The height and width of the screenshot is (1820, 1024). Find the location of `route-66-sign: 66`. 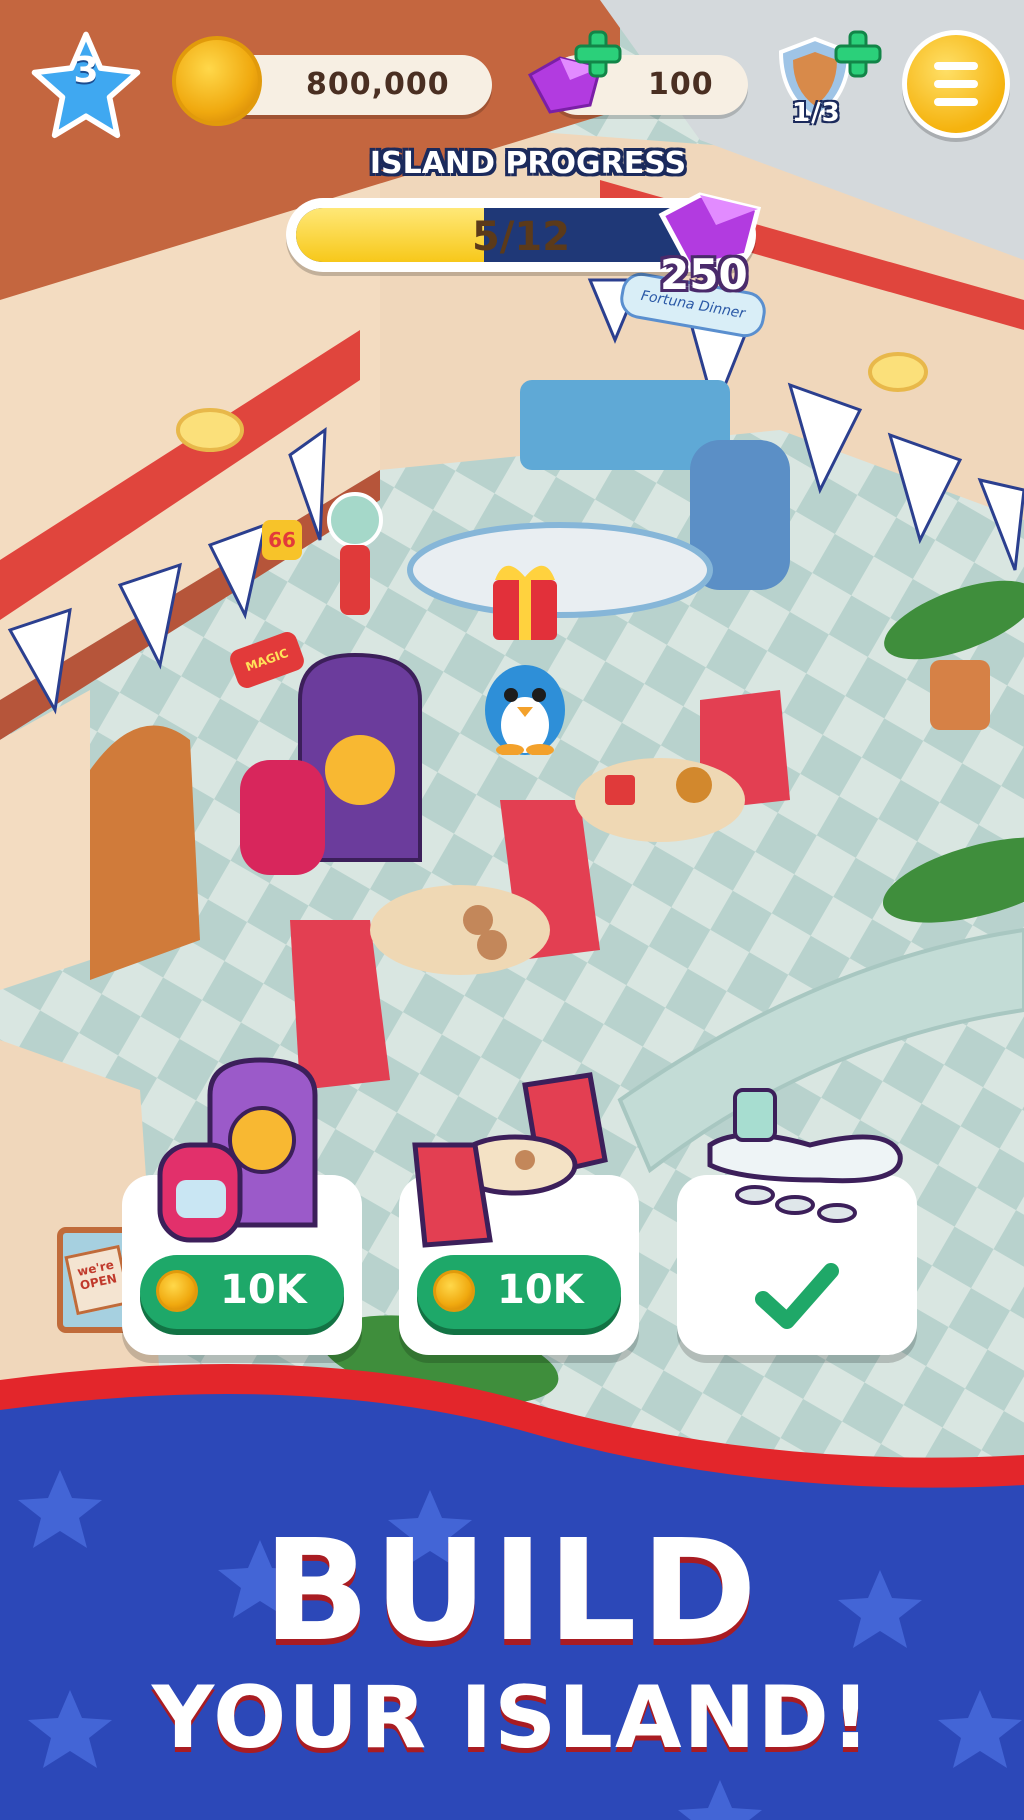

route-66-sign: 66 is located at coordinates (282, 540).